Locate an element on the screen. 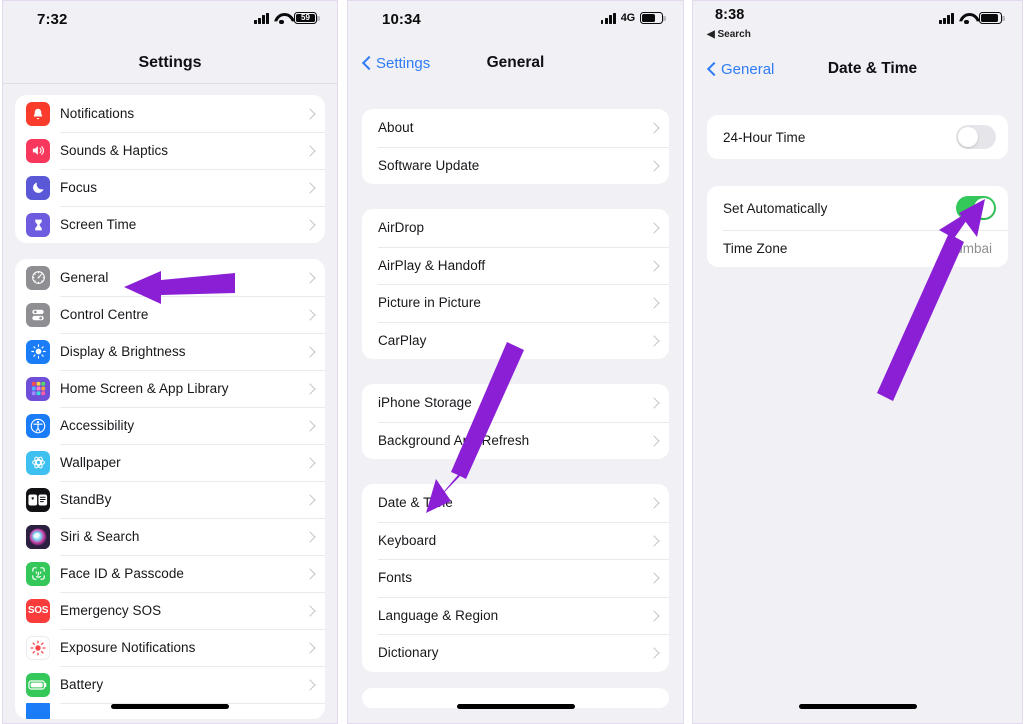  row-label: AirPlay & Handoff is located at coordinates (432, 265).